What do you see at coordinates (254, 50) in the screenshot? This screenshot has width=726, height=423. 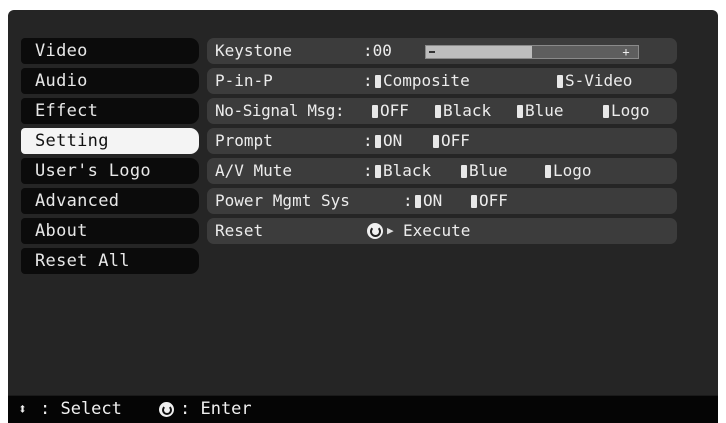 I see `keystone-label: Keystone` at bounding box center [254, 50].